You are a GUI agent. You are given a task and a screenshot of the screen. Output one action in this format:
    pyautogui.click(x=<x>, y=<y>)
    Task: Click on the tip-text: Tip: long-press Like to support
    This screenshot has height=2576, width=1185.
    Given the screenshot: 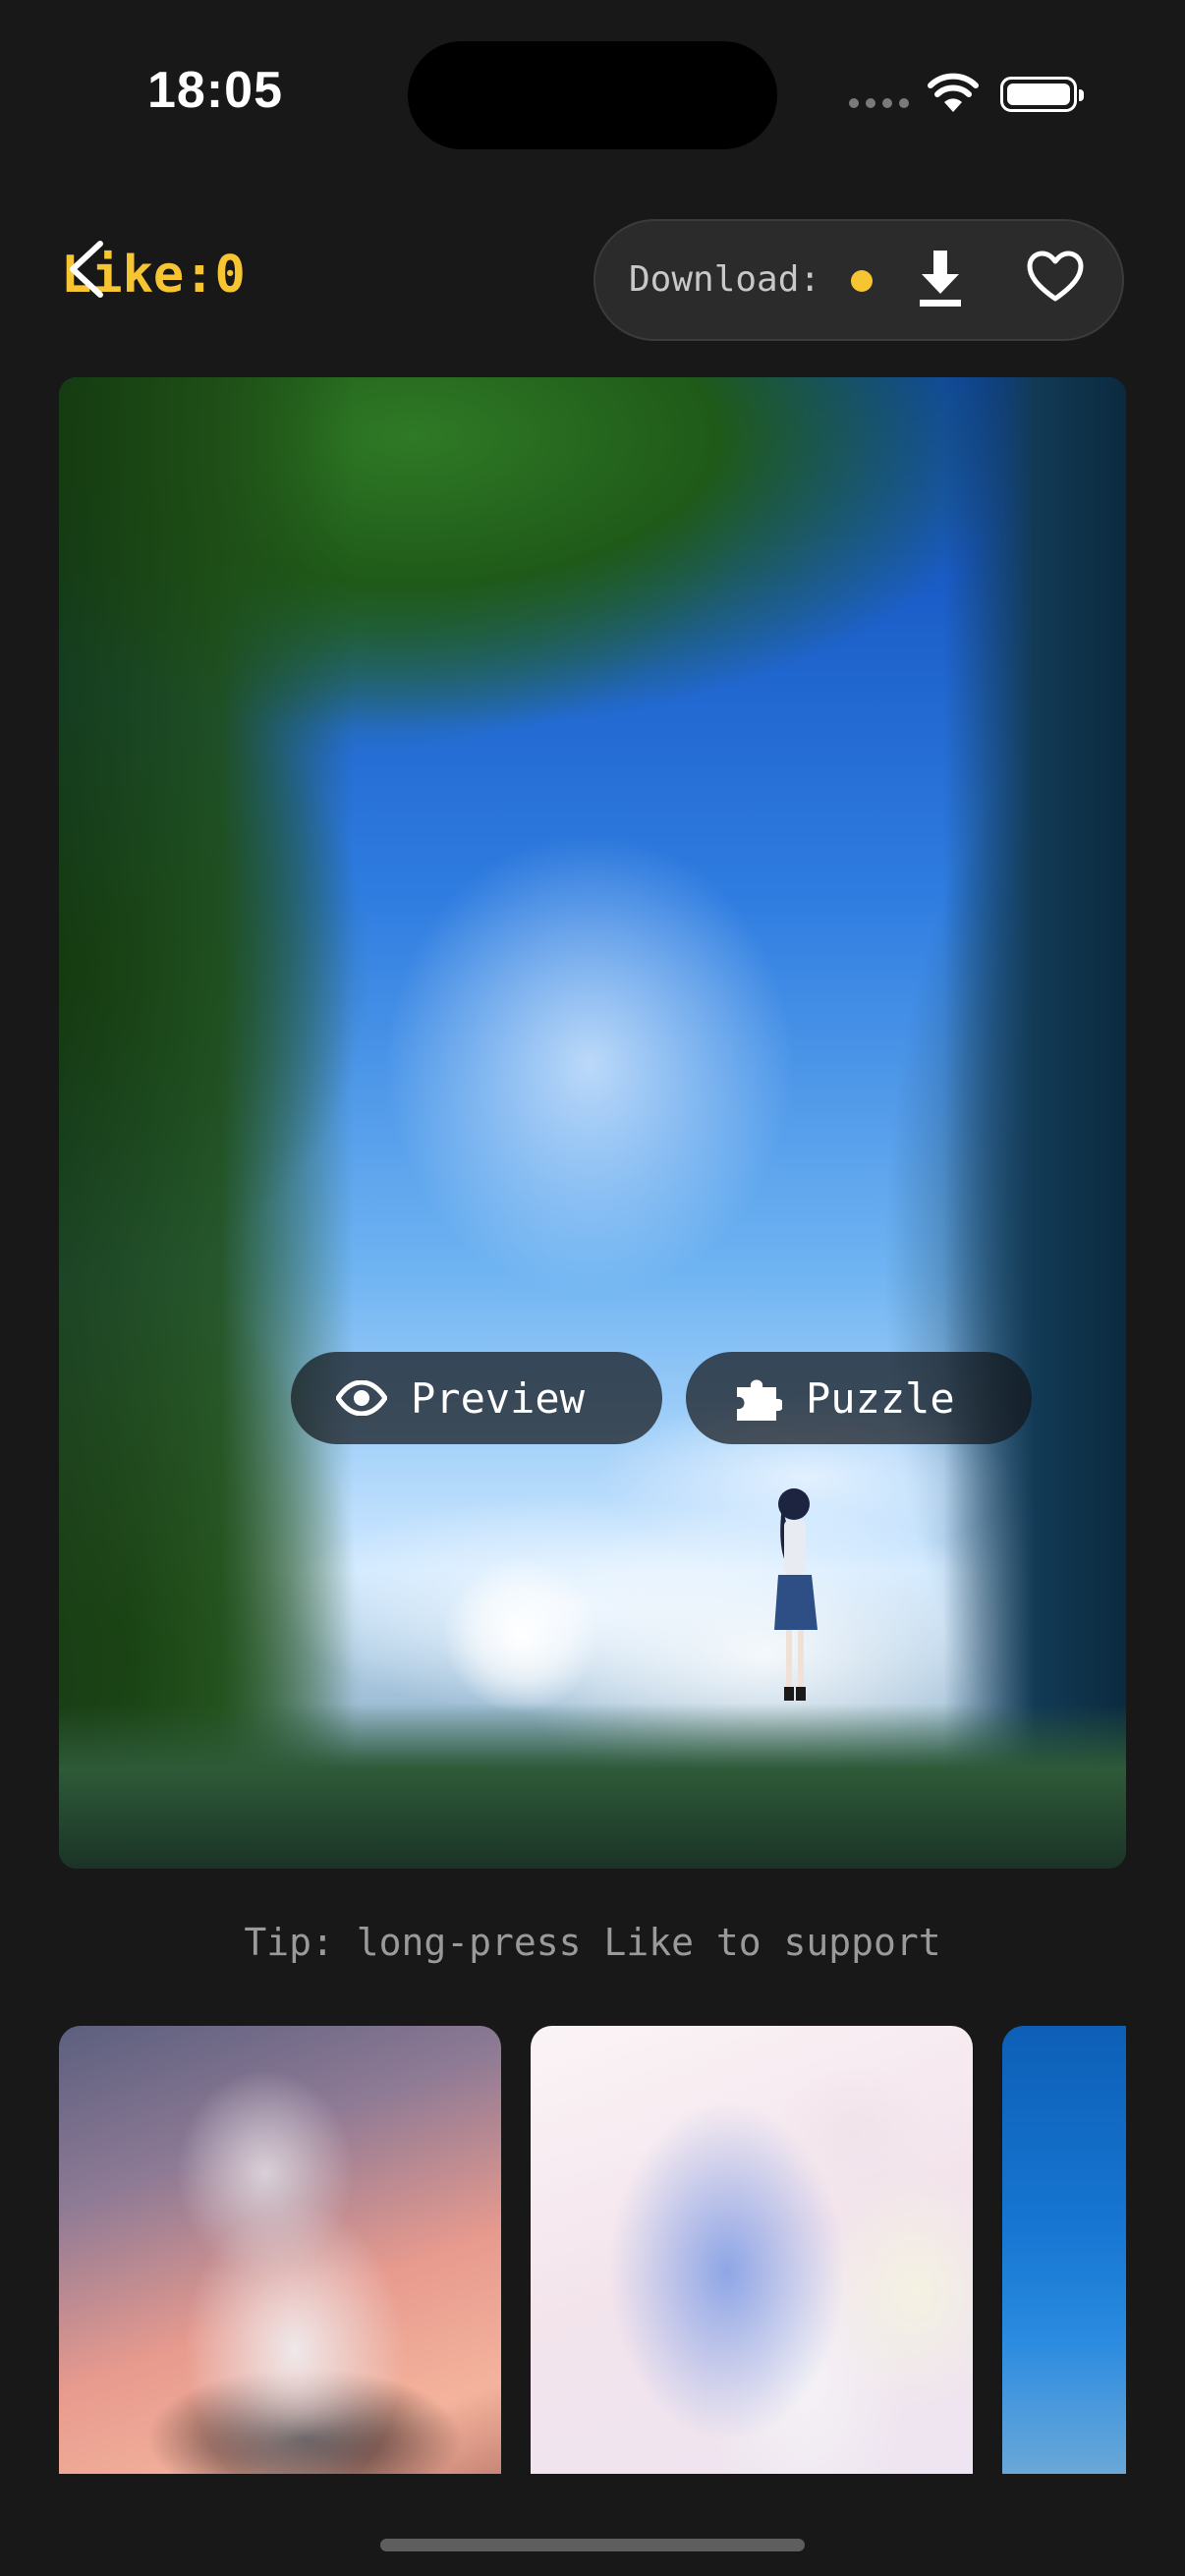 What is the action you would take?
    pyautogui.click(x=592, y=1942)
    